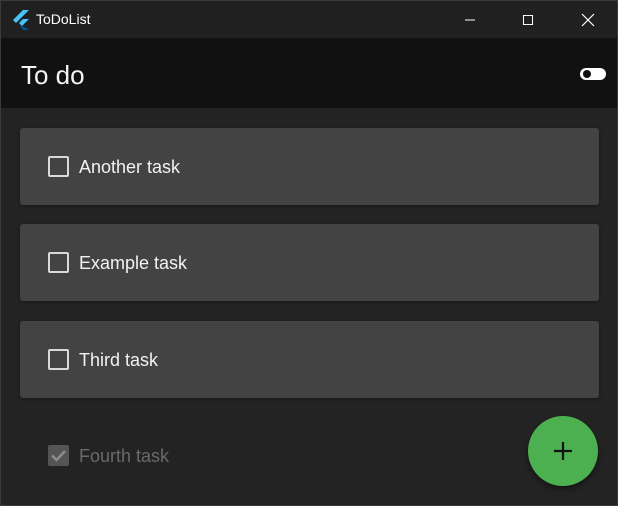 This screenshot has height=506, width=618. I want to click on minimize-button, so click(470, 19).